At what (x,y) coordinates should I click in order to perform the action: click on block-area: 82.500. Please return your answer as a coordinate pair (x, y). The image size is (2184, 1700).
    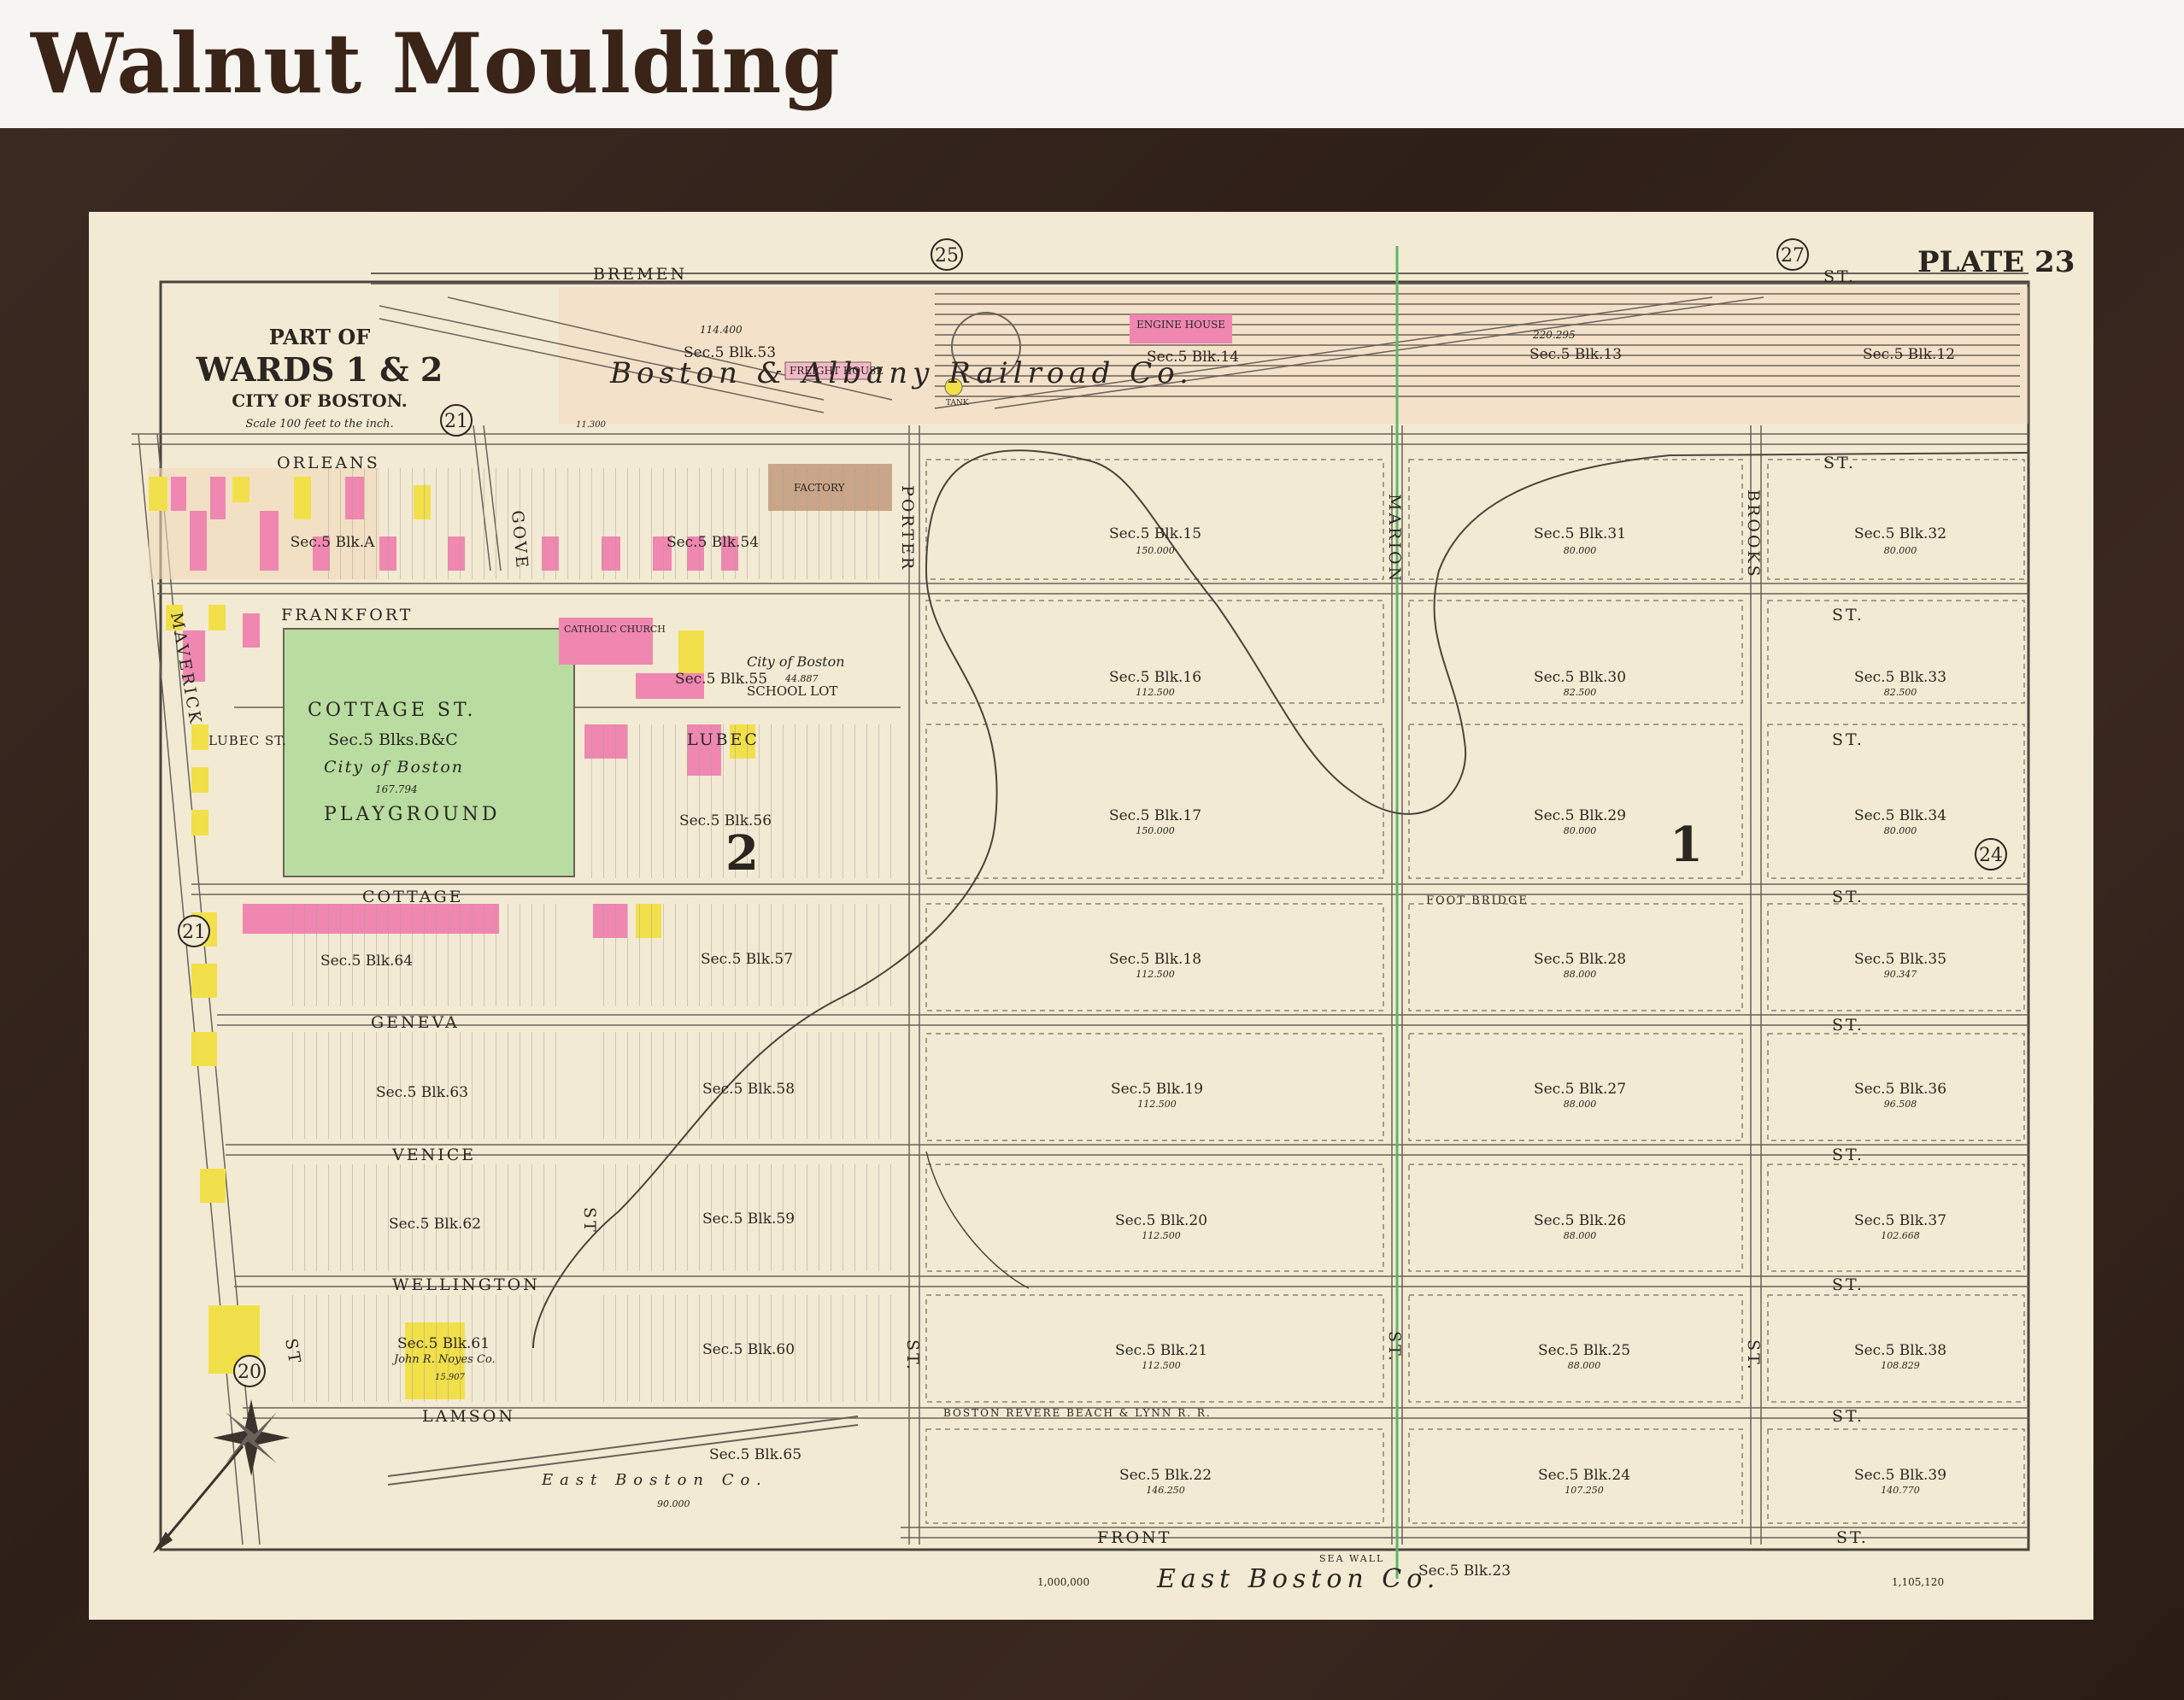
    Looking at the image, I should click on (1581, 692).